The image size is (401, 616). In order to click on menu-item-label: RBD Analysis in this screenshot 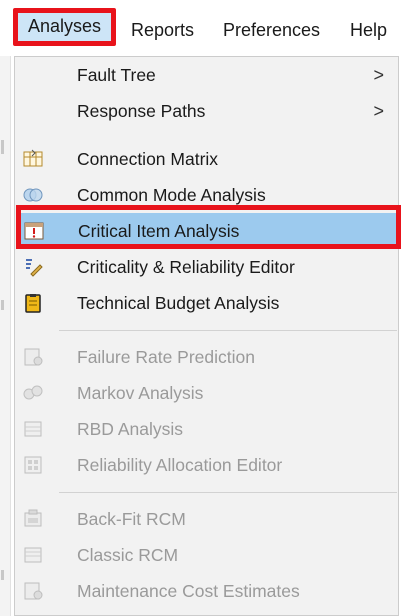, I will do `click(130, 429)`.